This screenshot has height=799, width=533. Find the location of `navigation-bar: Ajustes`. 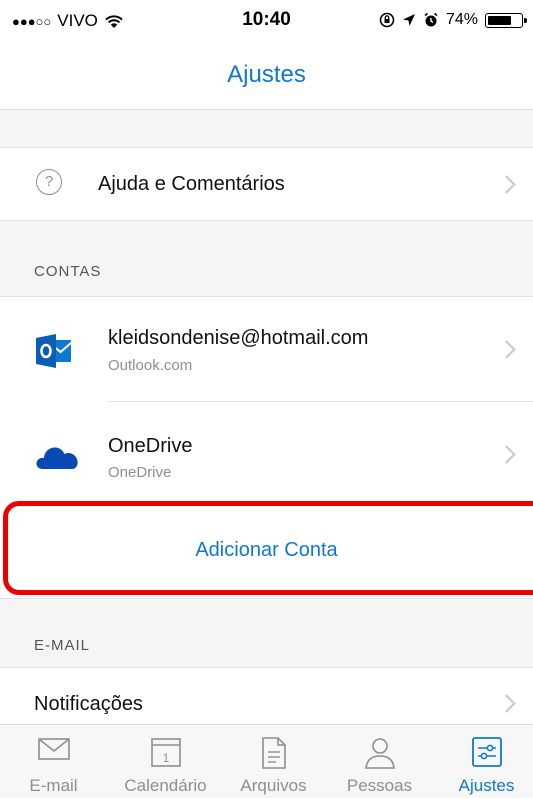

navigation-bar: Ajustes is located at coordinates (266, 75).